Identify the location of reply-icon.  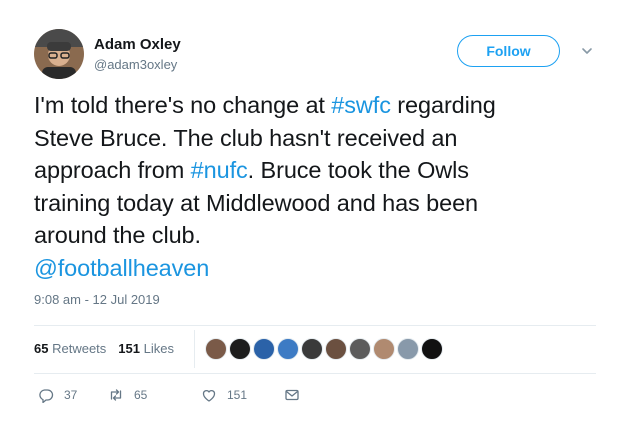
(46, 396).